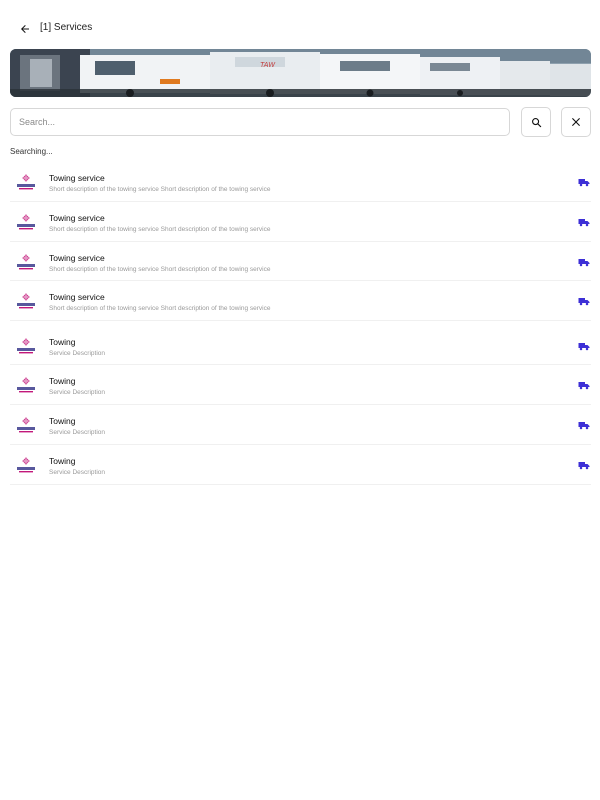 This screenshot has width=600, height=800. I want to click on search-button, so click(536, 122).